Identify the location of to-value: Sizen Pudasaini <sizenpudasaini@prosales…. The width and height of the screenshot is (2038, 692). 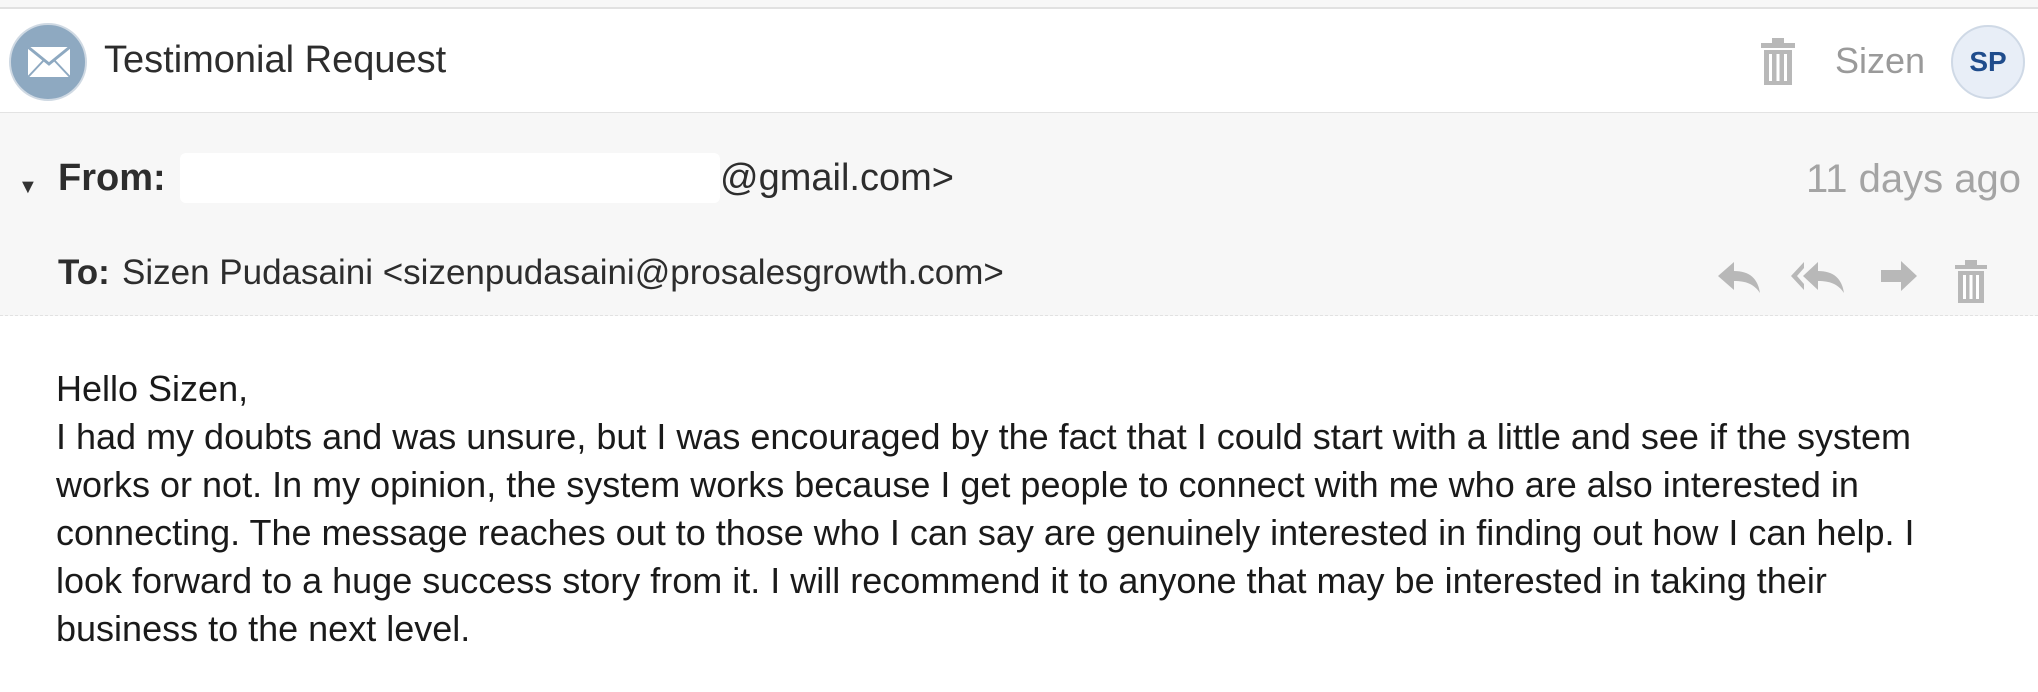
(563, 273).